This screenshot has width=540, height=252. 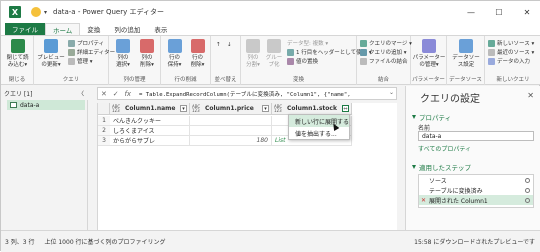 I want to click on remove-columns-button: 列の 削除▾, so click(x=147, y=53).